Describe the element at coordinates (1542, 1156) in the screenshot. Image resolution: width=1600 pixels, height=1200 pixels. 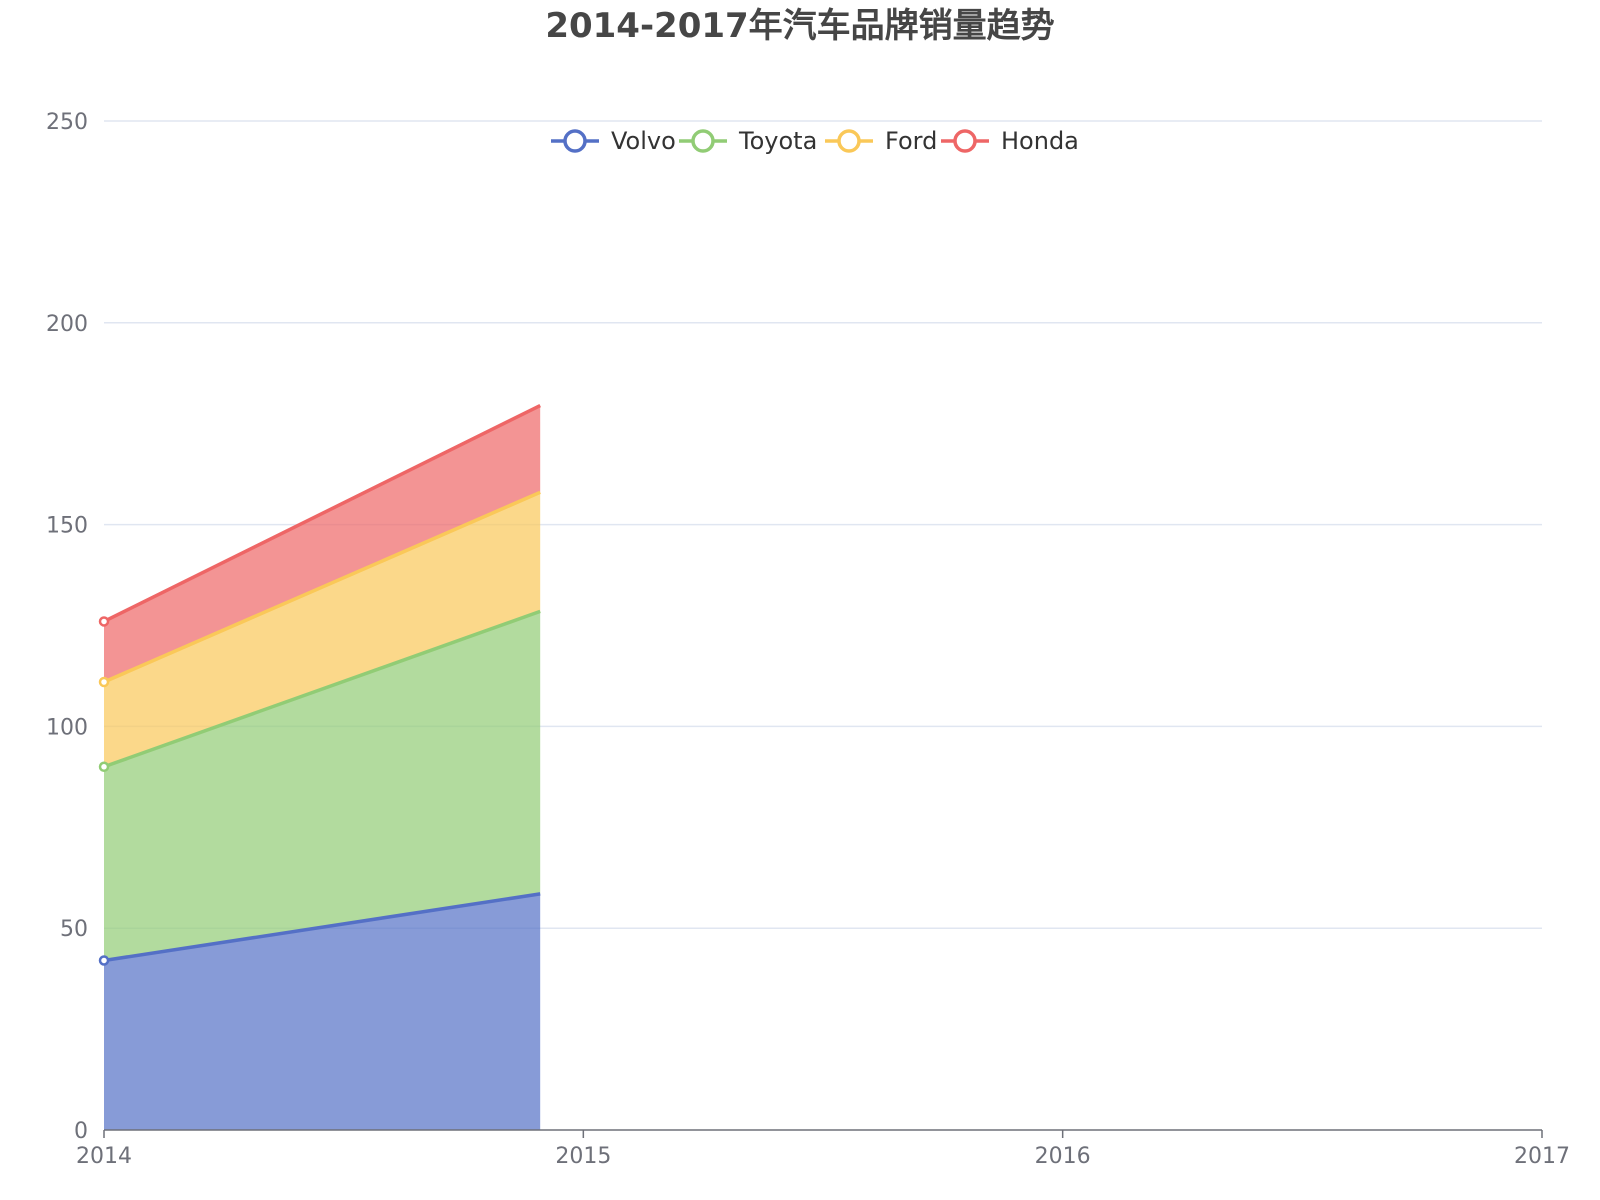
I see `x-tick-label-2017: 2017` at that location.